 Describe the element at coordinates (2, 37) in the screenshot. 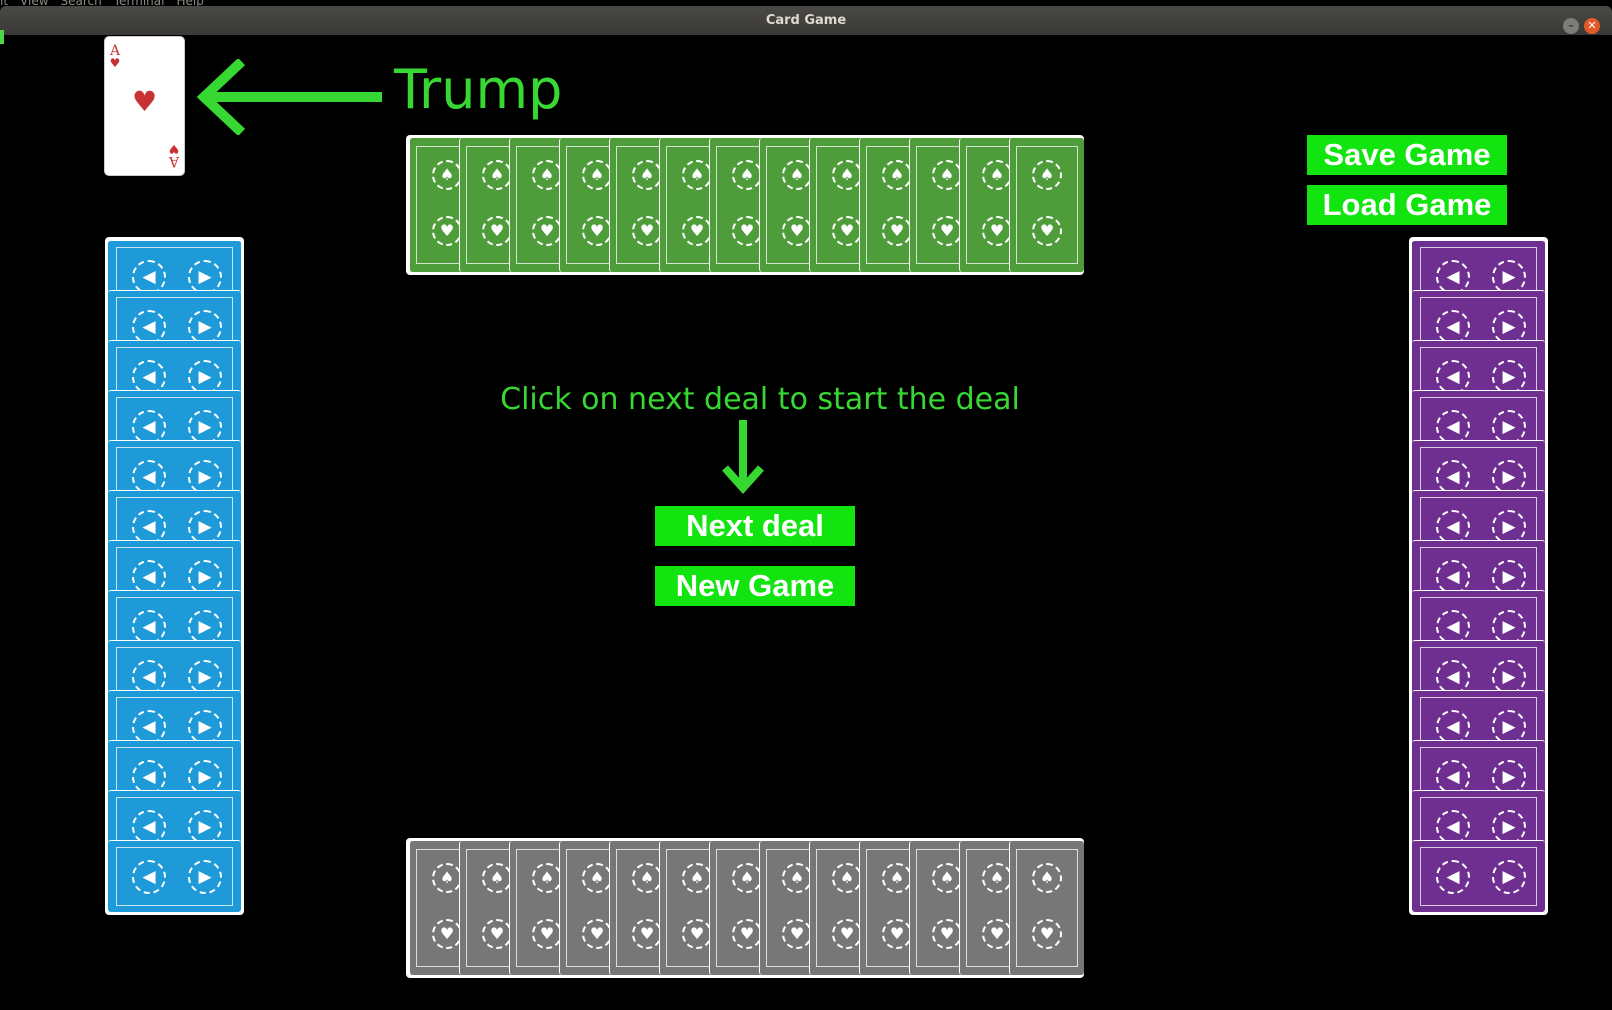

I see `terminal-edge` at that location.